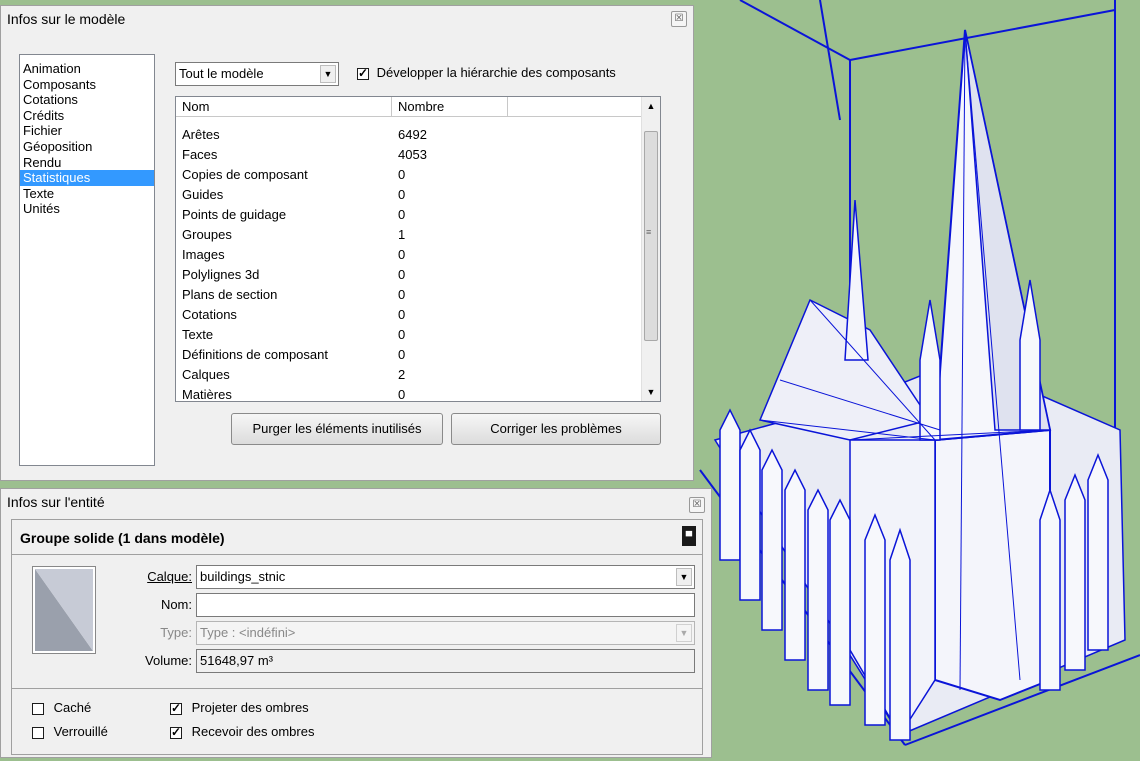 Image resolution: width=1140 pixels, height=761 pixels. What do you see at coordinates (284, 107) in the screenshot?
I see `column-header-nom: Nom` at bounding box center [284, 107].